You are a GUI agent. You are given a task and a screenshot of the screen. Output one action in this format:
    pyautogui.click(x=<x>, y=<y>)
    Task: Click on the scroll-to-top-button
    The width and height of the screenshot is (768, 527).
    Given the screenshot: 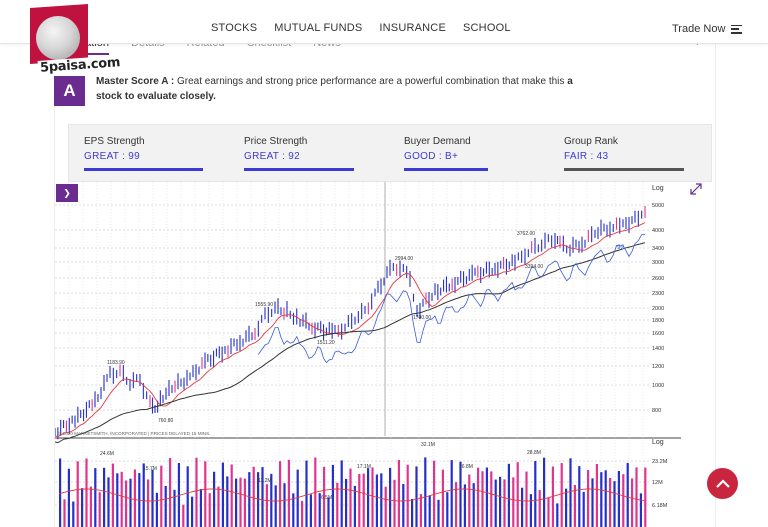 What is the action you would take?
    pyautogui.click(x=722, y=483)
    